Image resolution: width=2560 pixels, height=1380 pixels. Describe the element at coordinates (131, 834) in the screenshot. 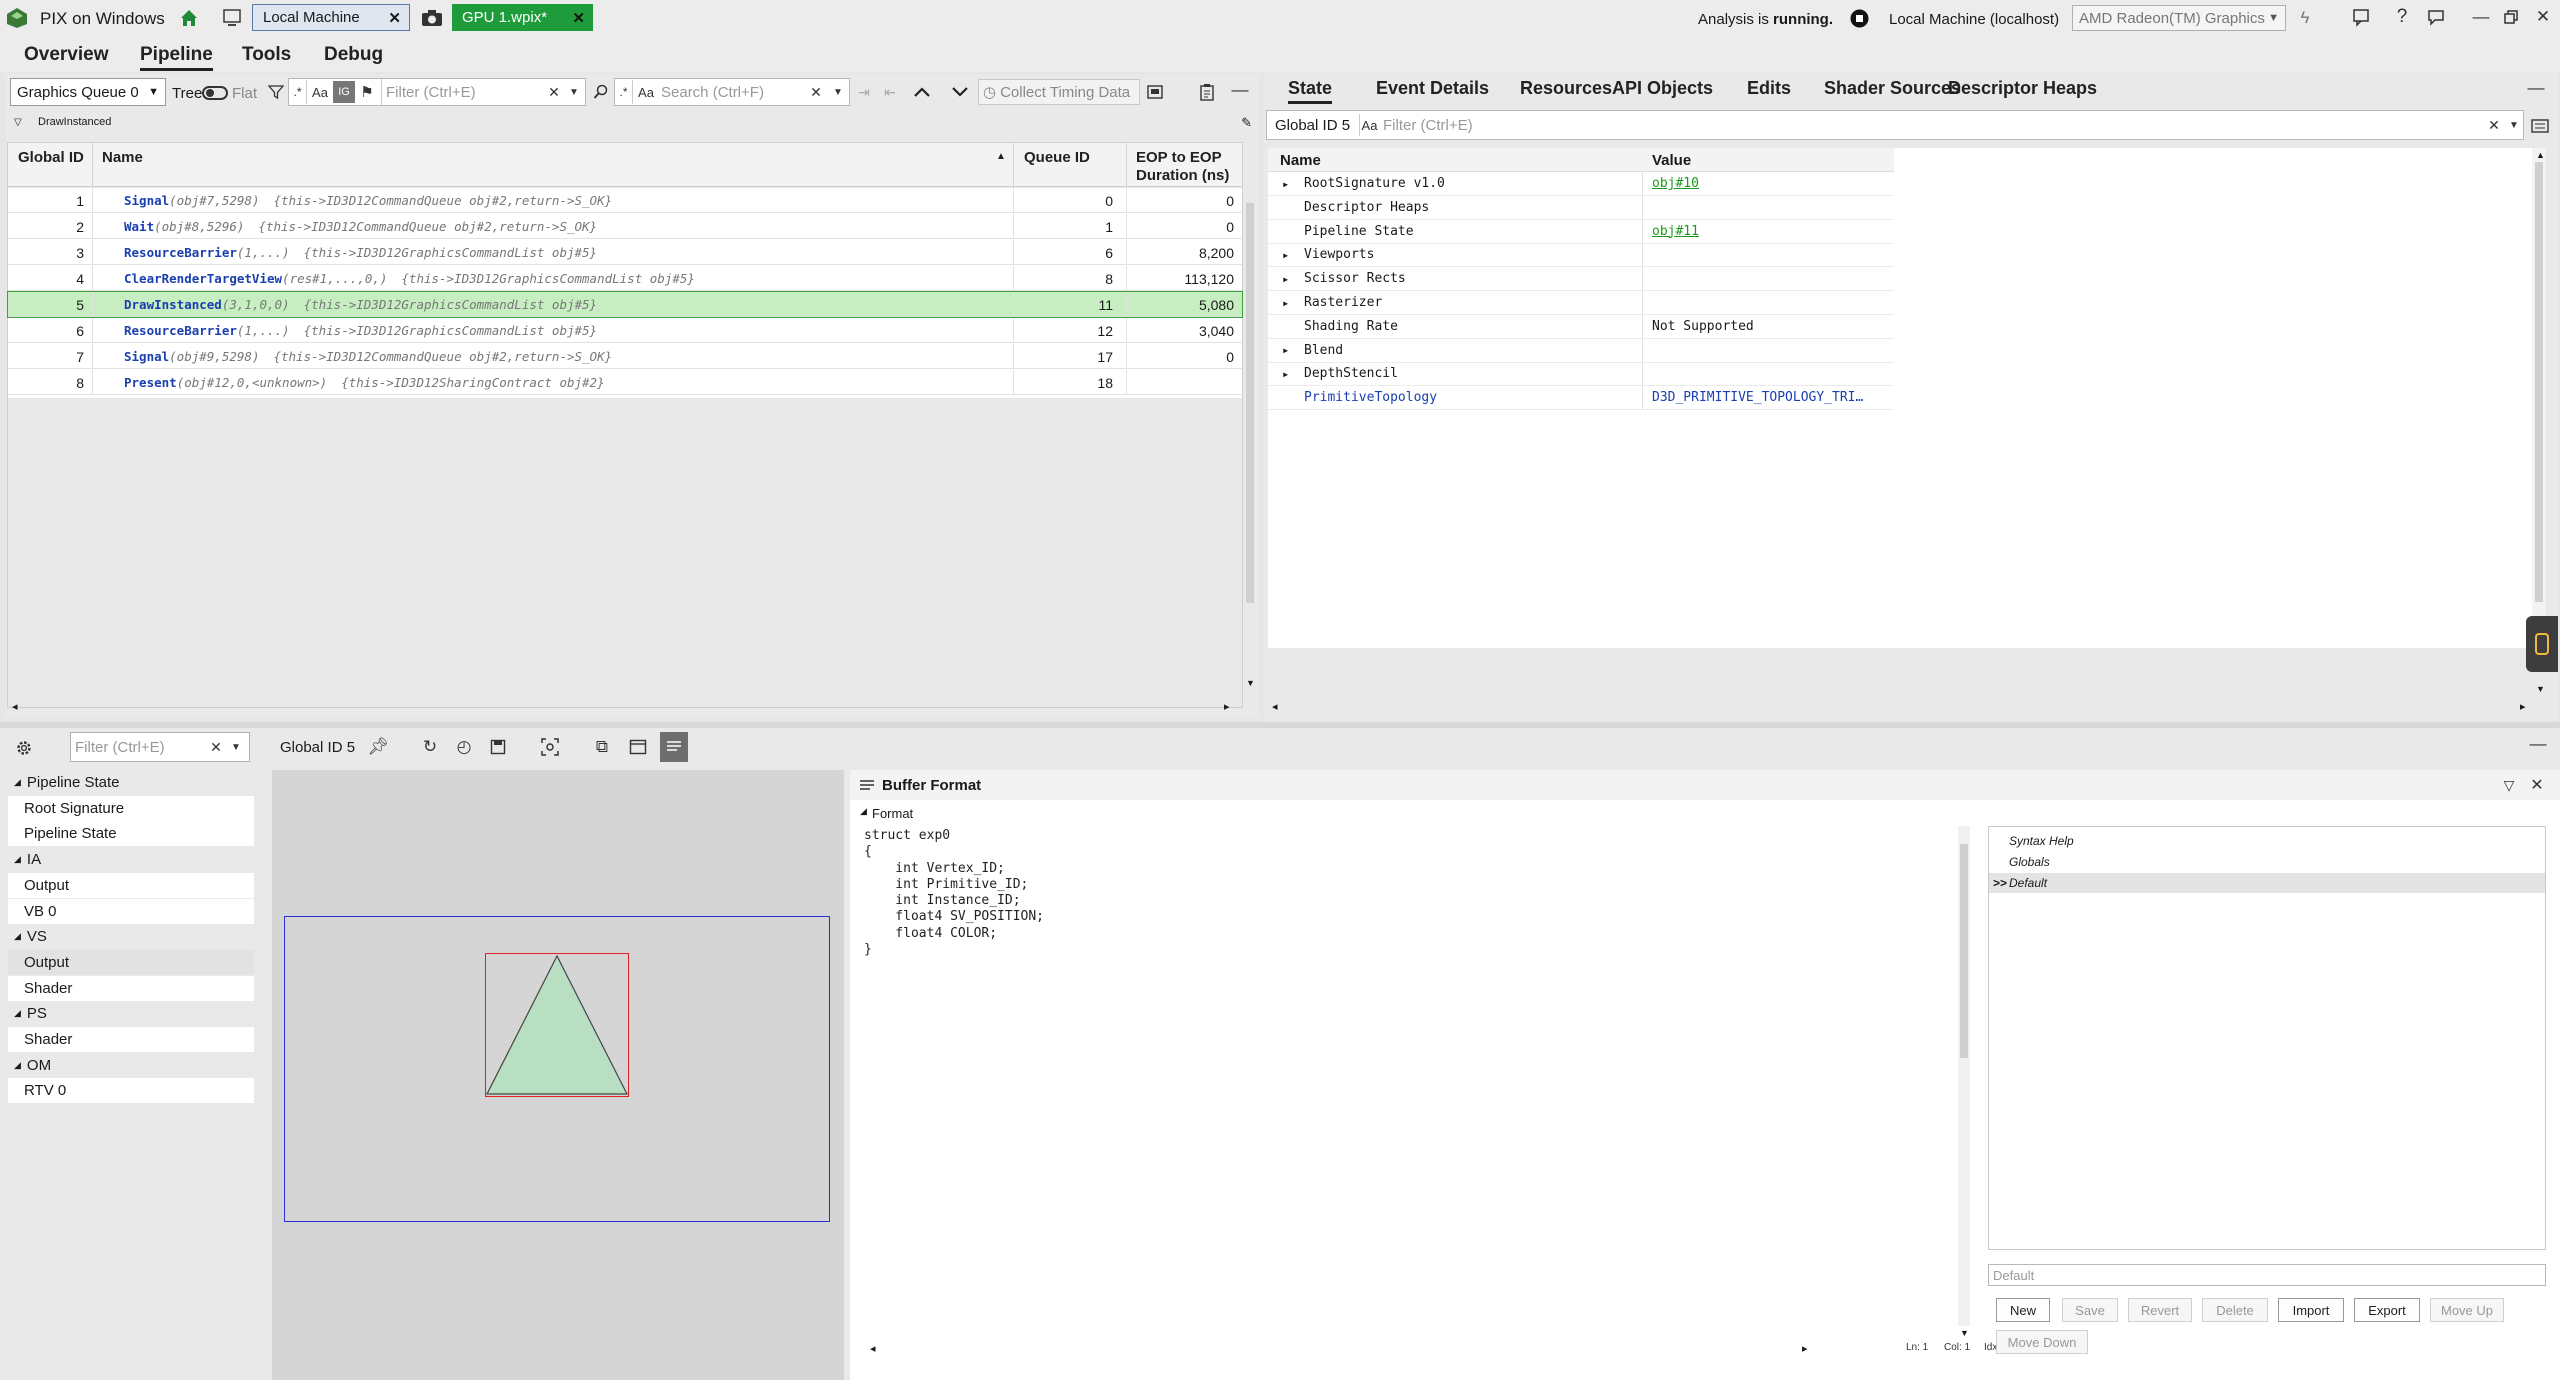

I see `tree-item: Pipeline State` at that location.